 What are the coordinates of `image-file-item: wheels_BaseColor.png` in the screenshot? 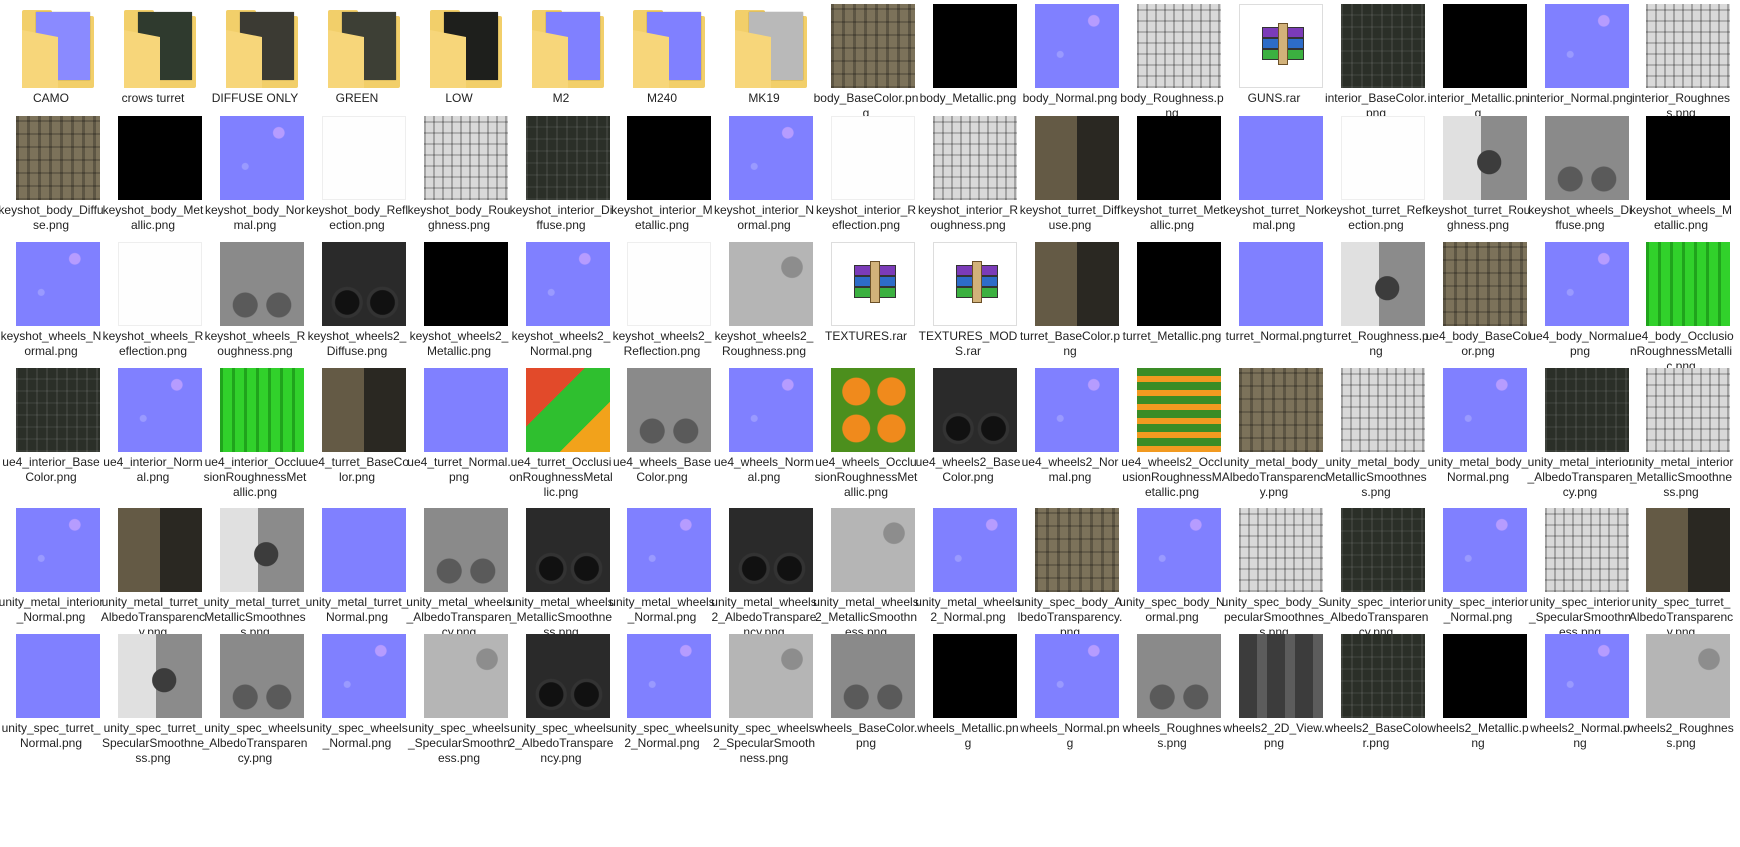 It's located at (866, 704).